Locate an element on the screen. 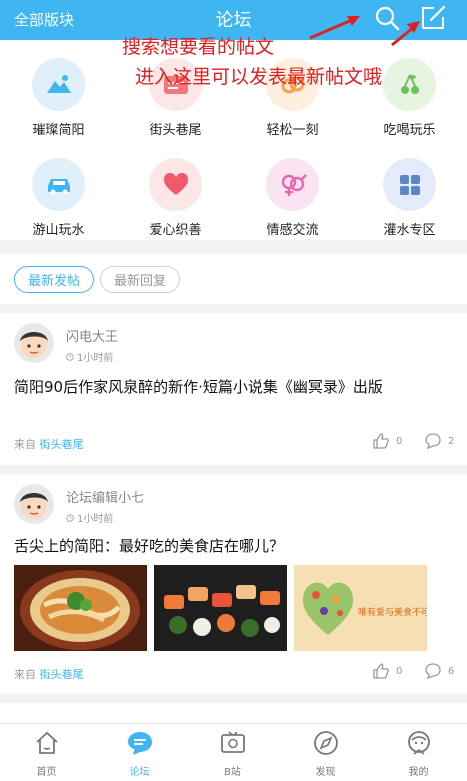  home-icon is located at coordinates (47, 743).